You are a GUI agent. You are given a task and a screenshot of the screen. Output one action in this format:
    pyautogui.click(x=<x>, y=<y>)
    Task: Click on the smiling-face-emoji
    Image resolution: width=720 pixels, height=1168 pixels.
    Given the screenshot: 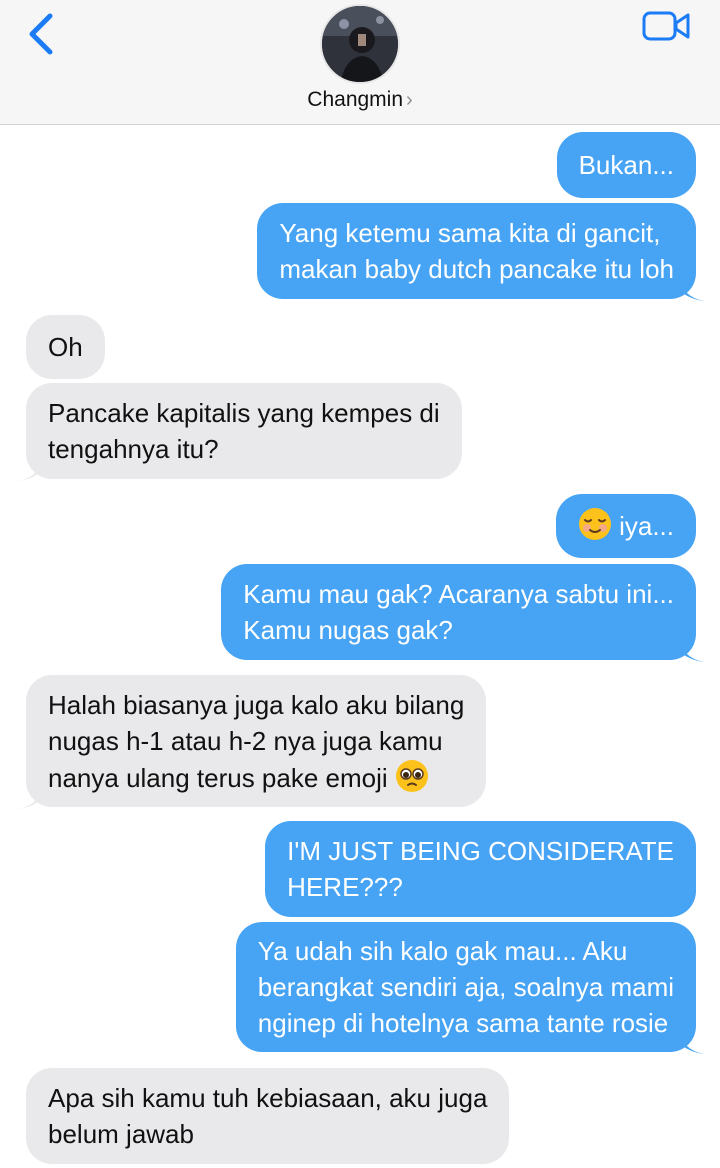 What is the action you would take?
    pyautogui.click(x=594, y=524)
    